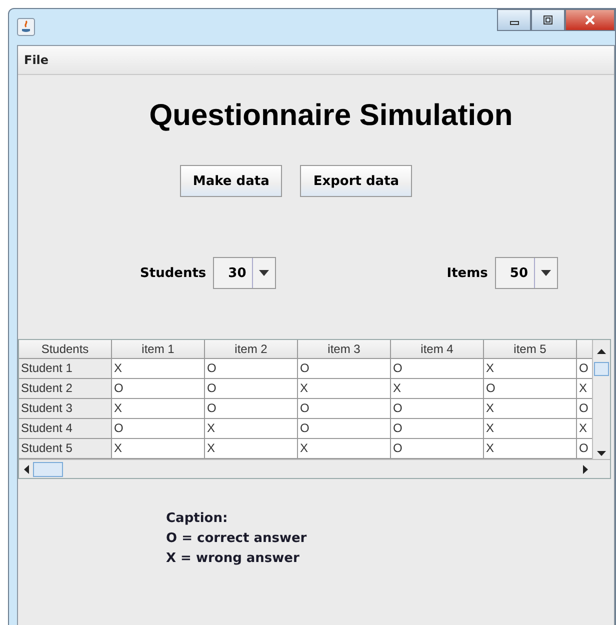 Image resolution: width=616 pixels, height=625 pixels. Describe the element at coordinates (173, 273) in the screenshot. I see `combo-label: Students` at that location.